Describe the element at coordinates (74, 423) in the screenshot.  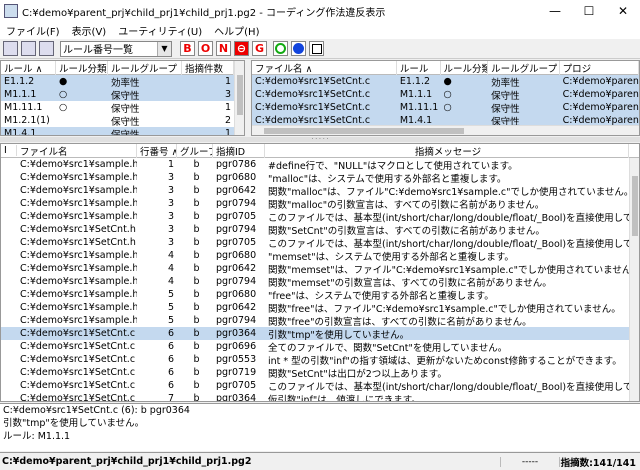
I see `detail-message: 引数"tmp"を使用していません。` at that location.